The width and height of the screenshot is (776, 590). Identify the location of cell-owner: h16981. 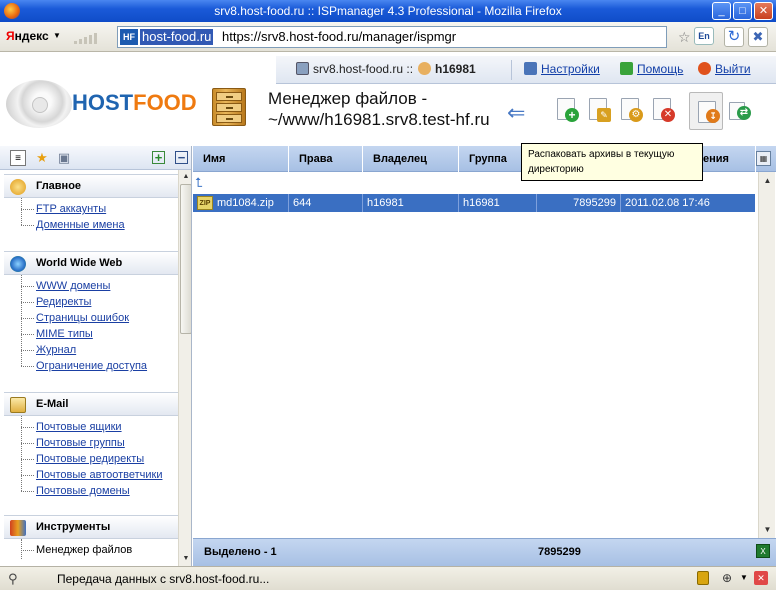
(411, 203).